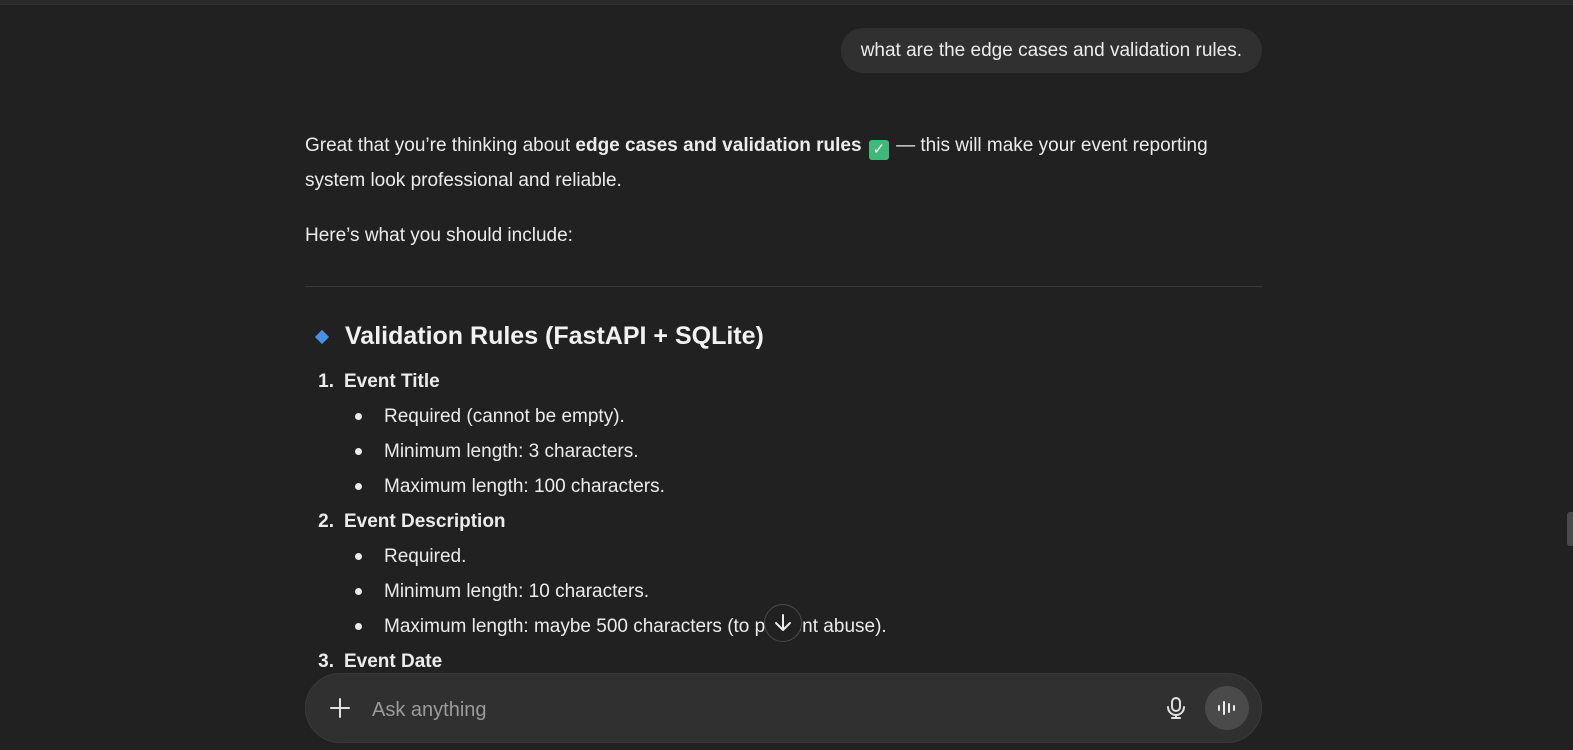 The image size is (1573, 750). What do you see at coordinates (393, 661) in the screenshot?
I see `list-item-title: Event Date` at bounding box center [393, 661].